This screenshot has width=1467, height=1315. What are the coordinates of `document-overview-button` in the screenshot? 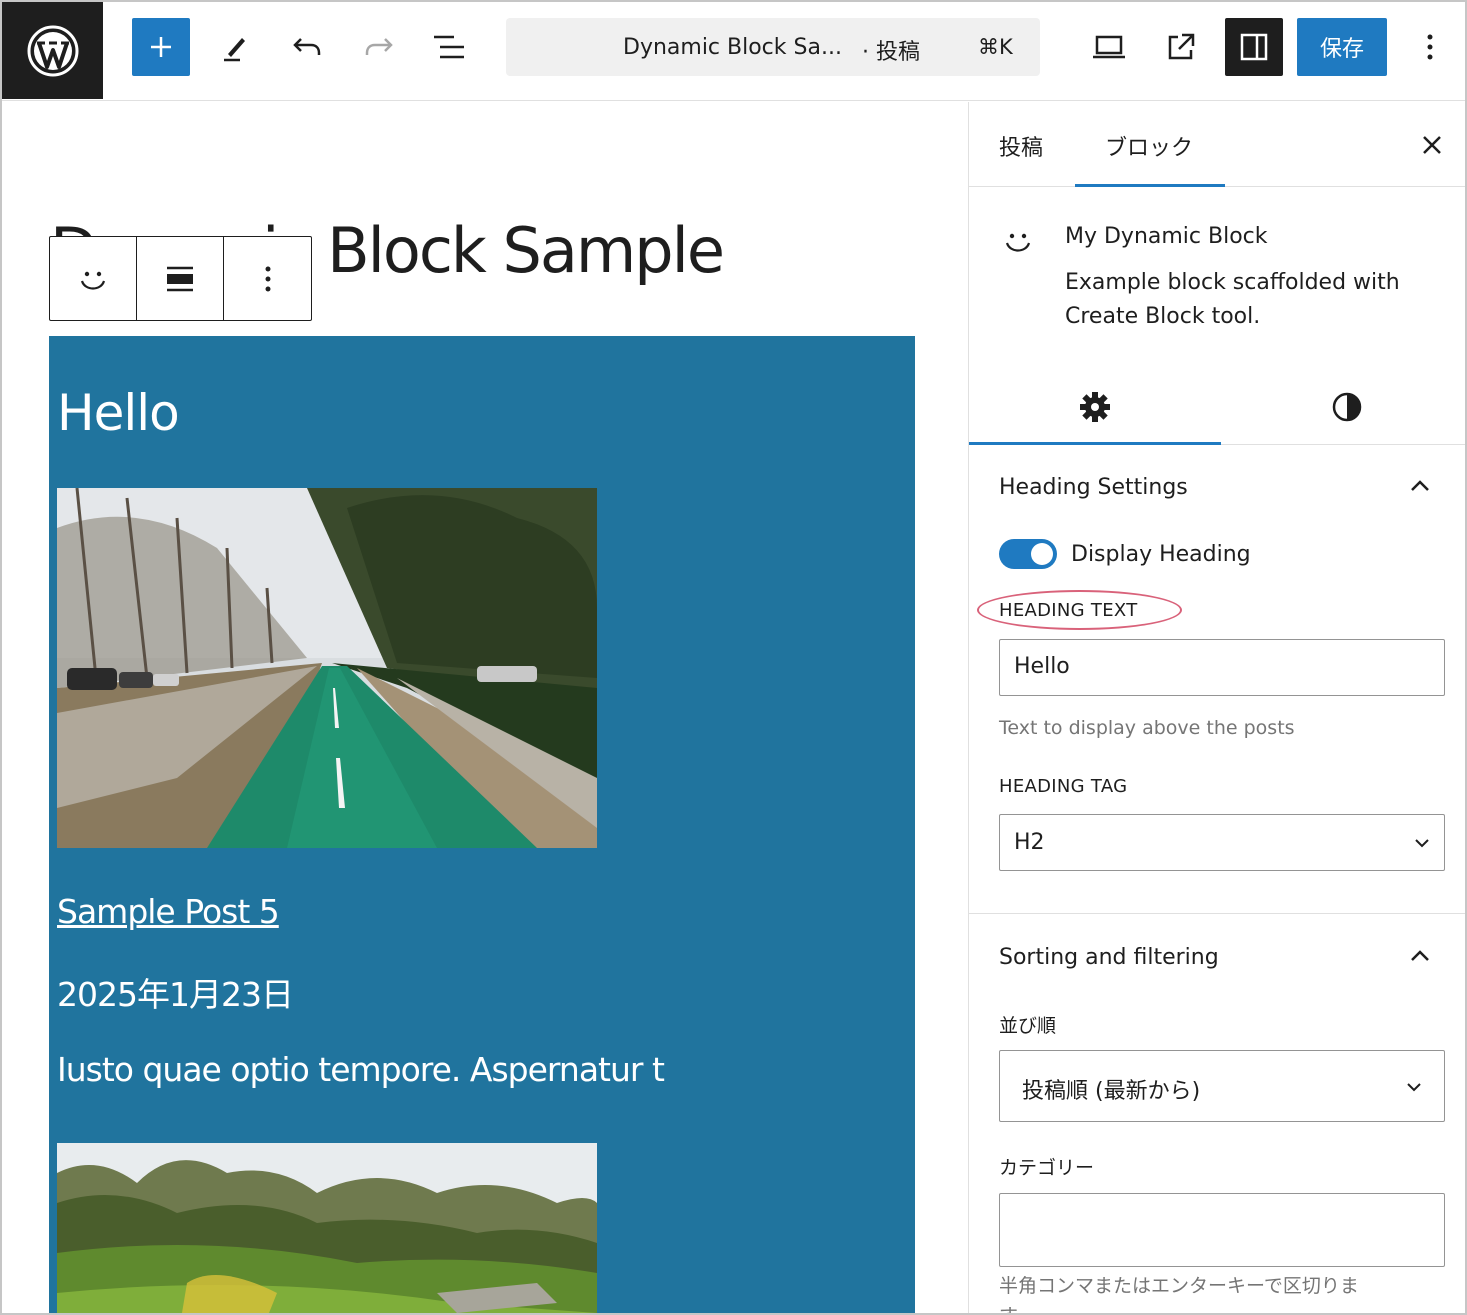 It's located at (449, 47).